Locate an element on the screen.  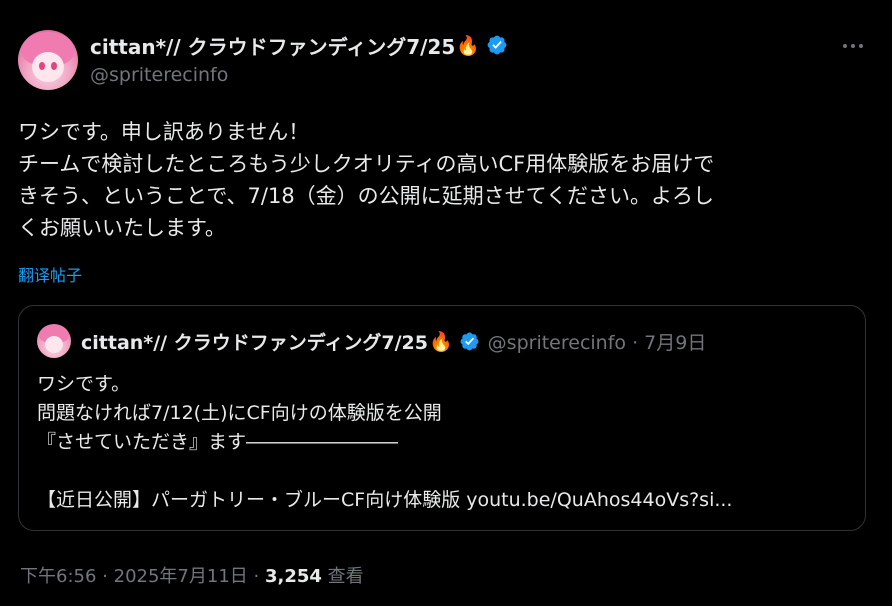
quoted-display-name: cittan*// クラウドファンディング7/25 is located at coordinates (254, 342).